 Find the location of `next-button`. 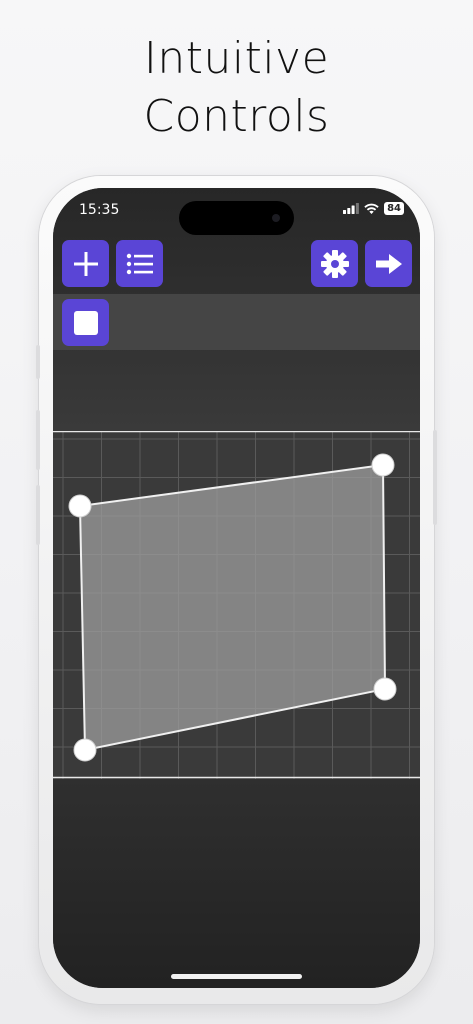

next-button is located at coordinates (388, 263).